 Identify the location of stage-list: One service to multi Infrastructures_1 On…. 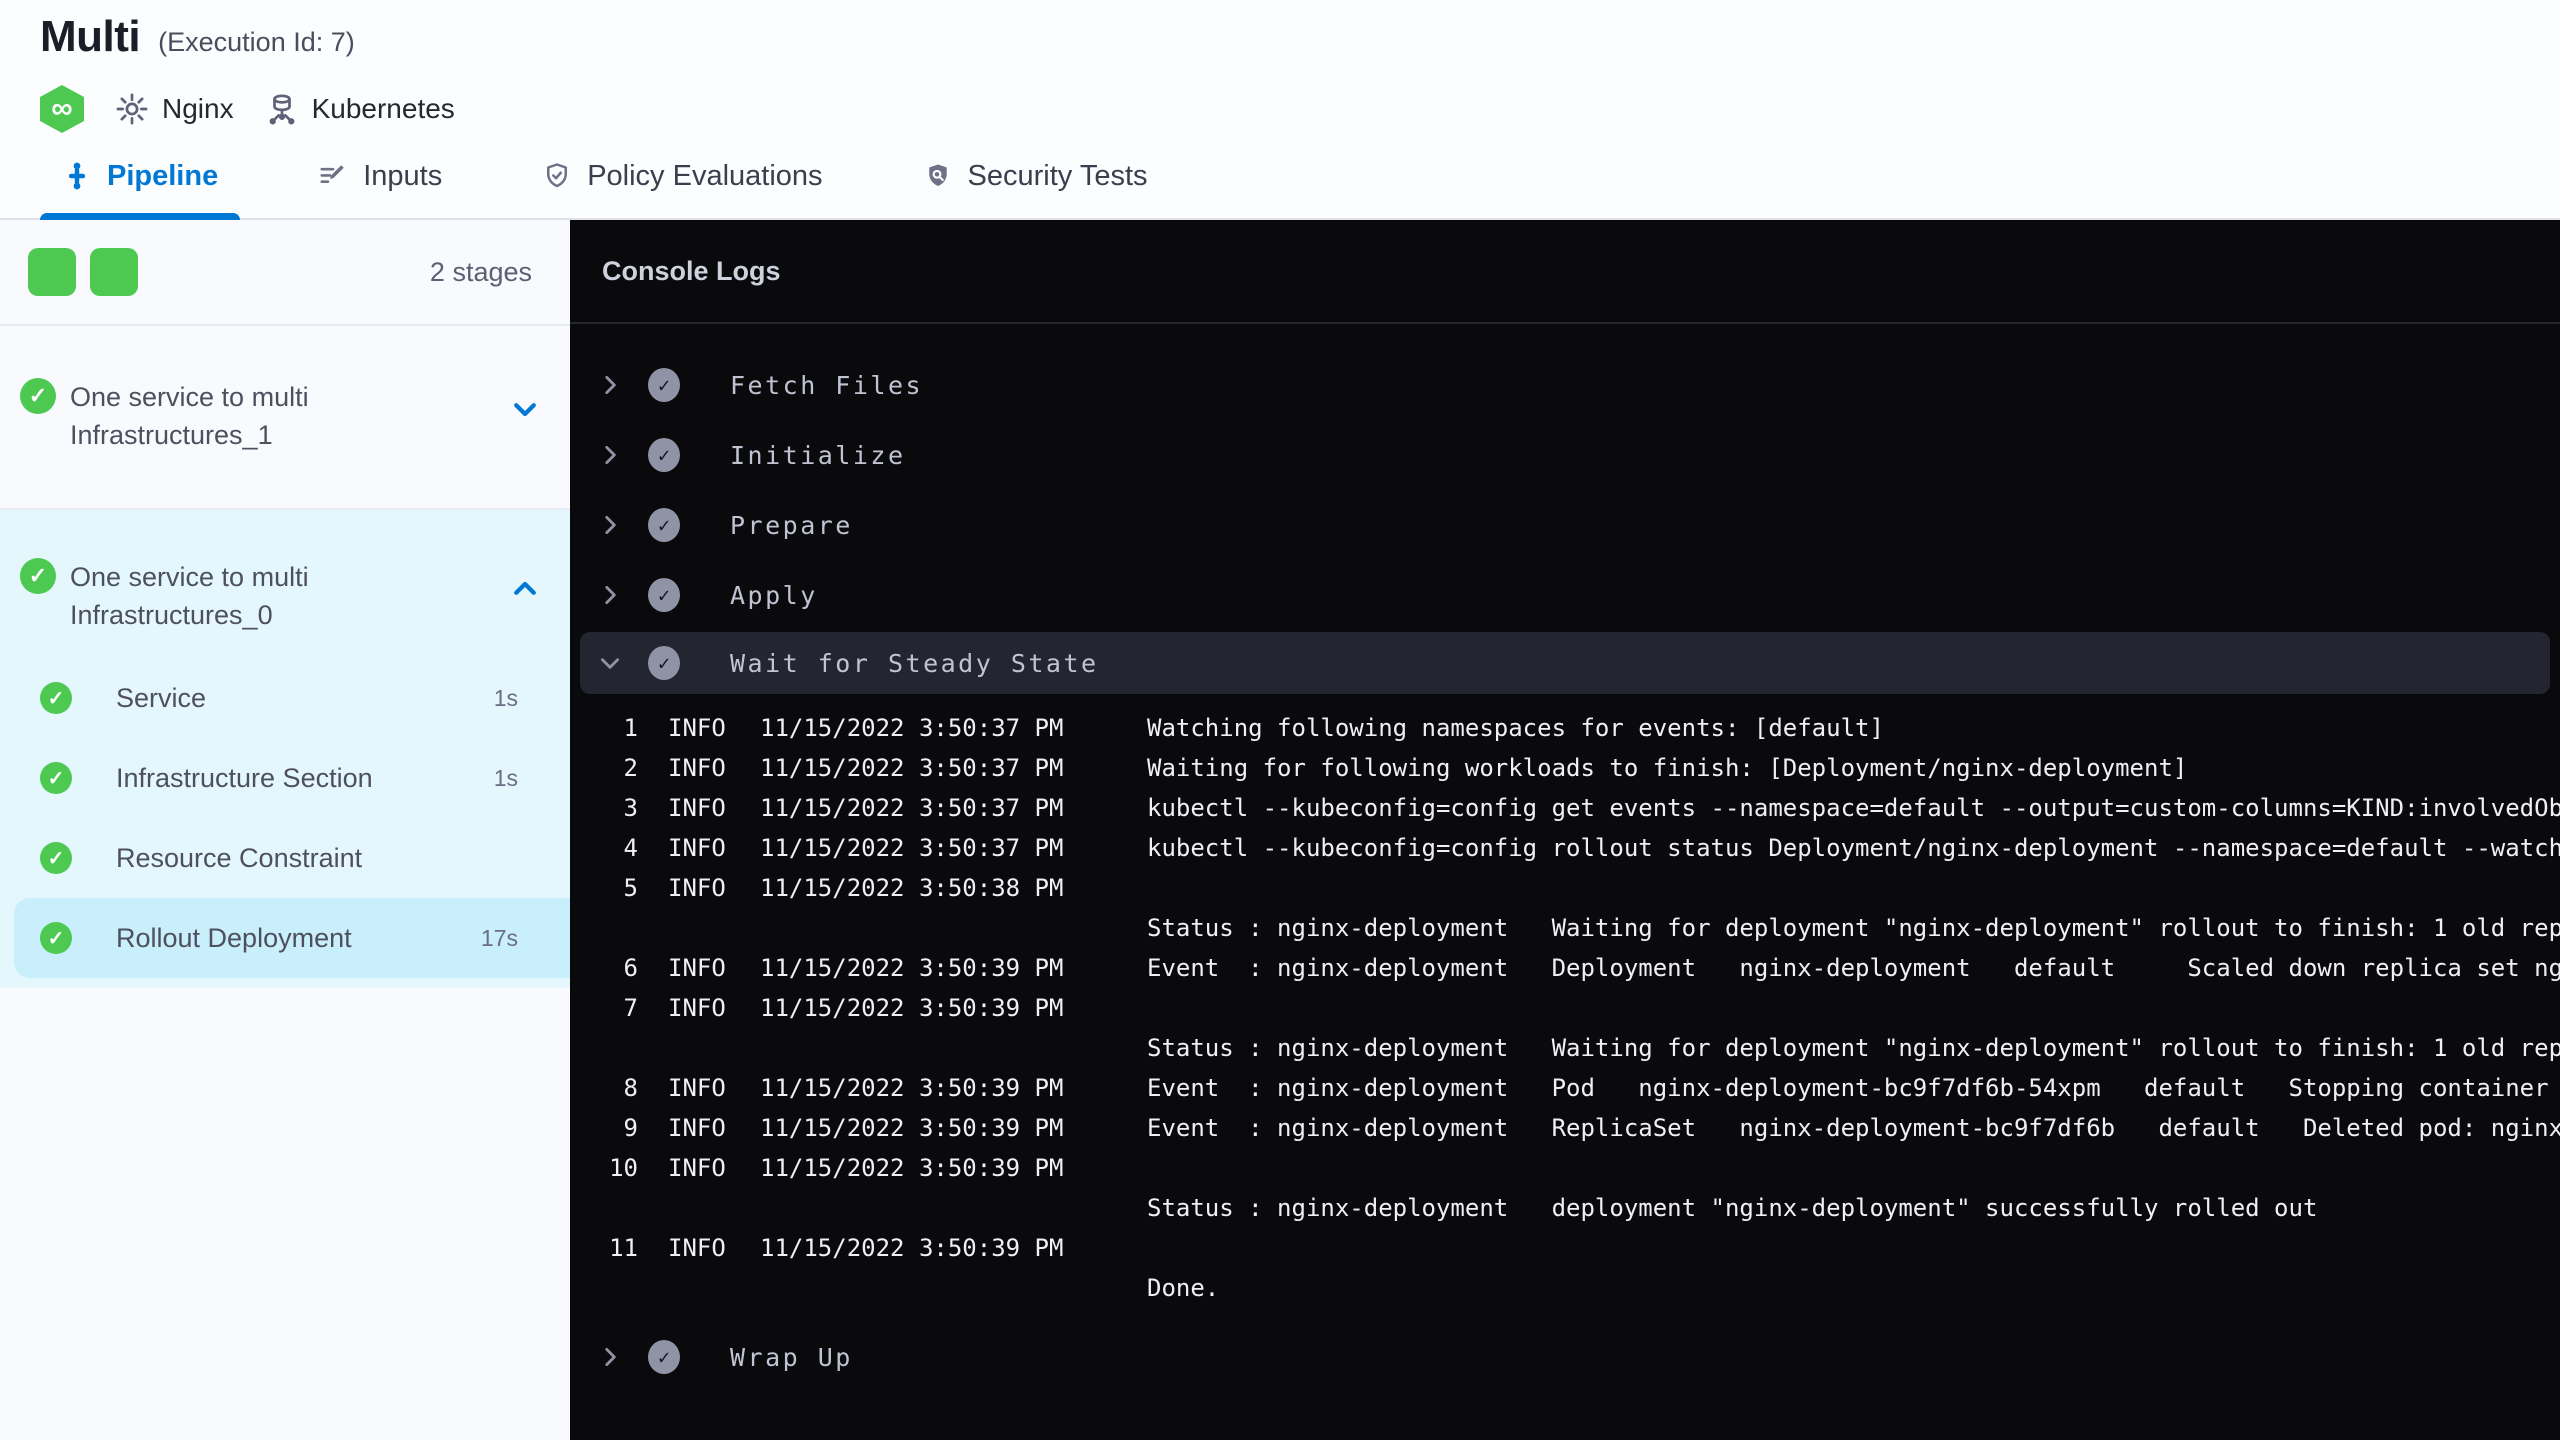
(285, 657).